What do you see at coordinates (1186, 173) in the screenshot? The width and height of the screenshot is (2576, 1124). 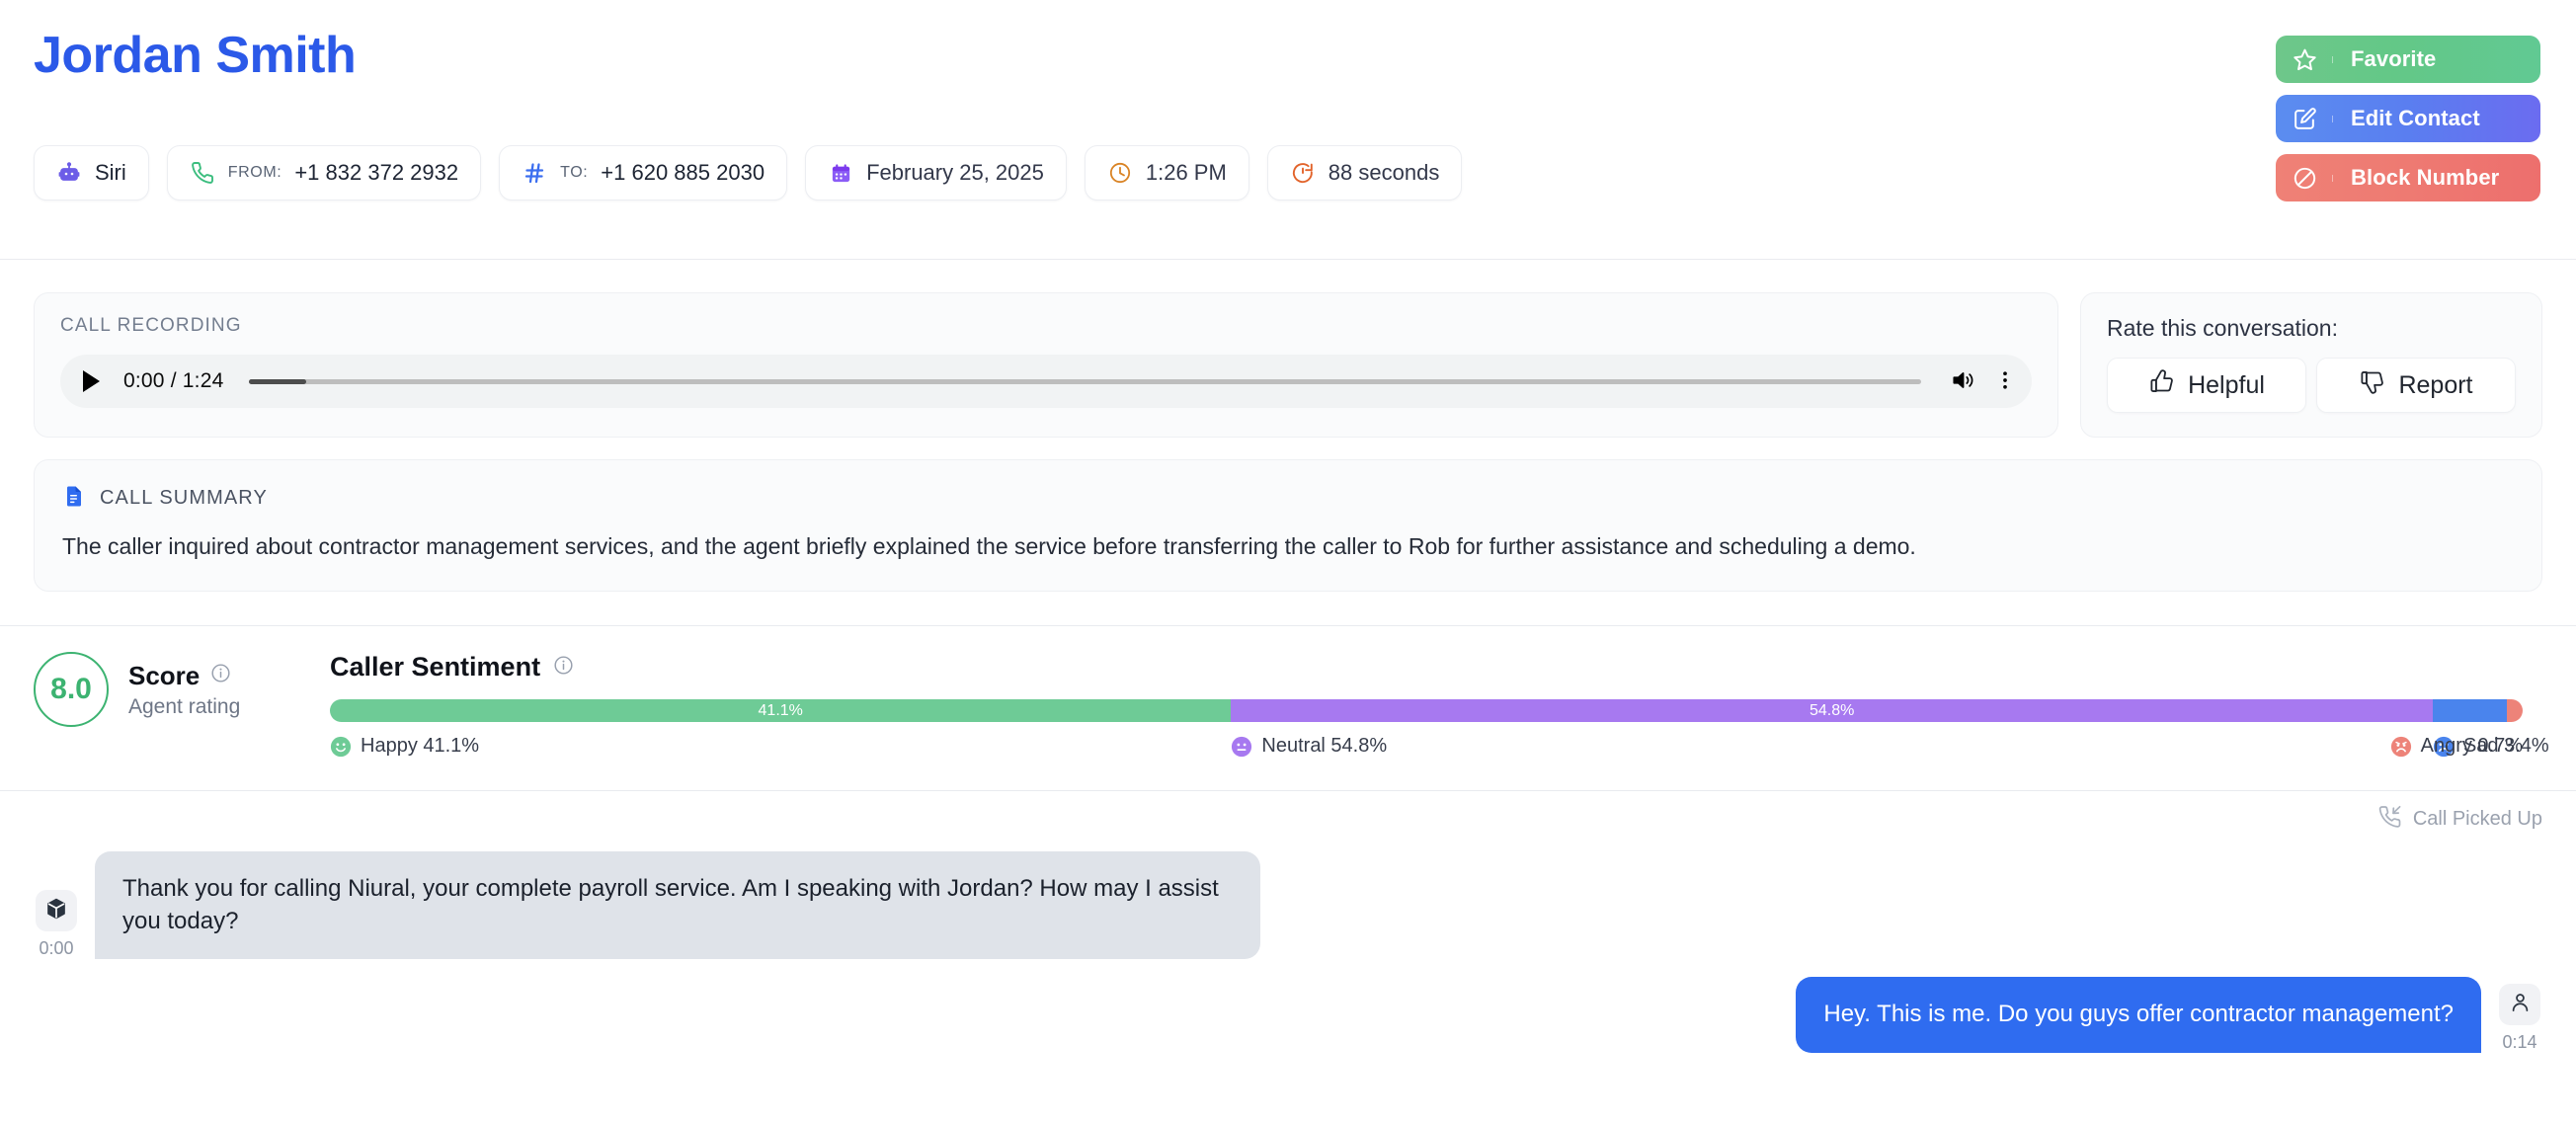 I see `chip-time-value: 1:26 PM` at bounding box center [1186, 173].